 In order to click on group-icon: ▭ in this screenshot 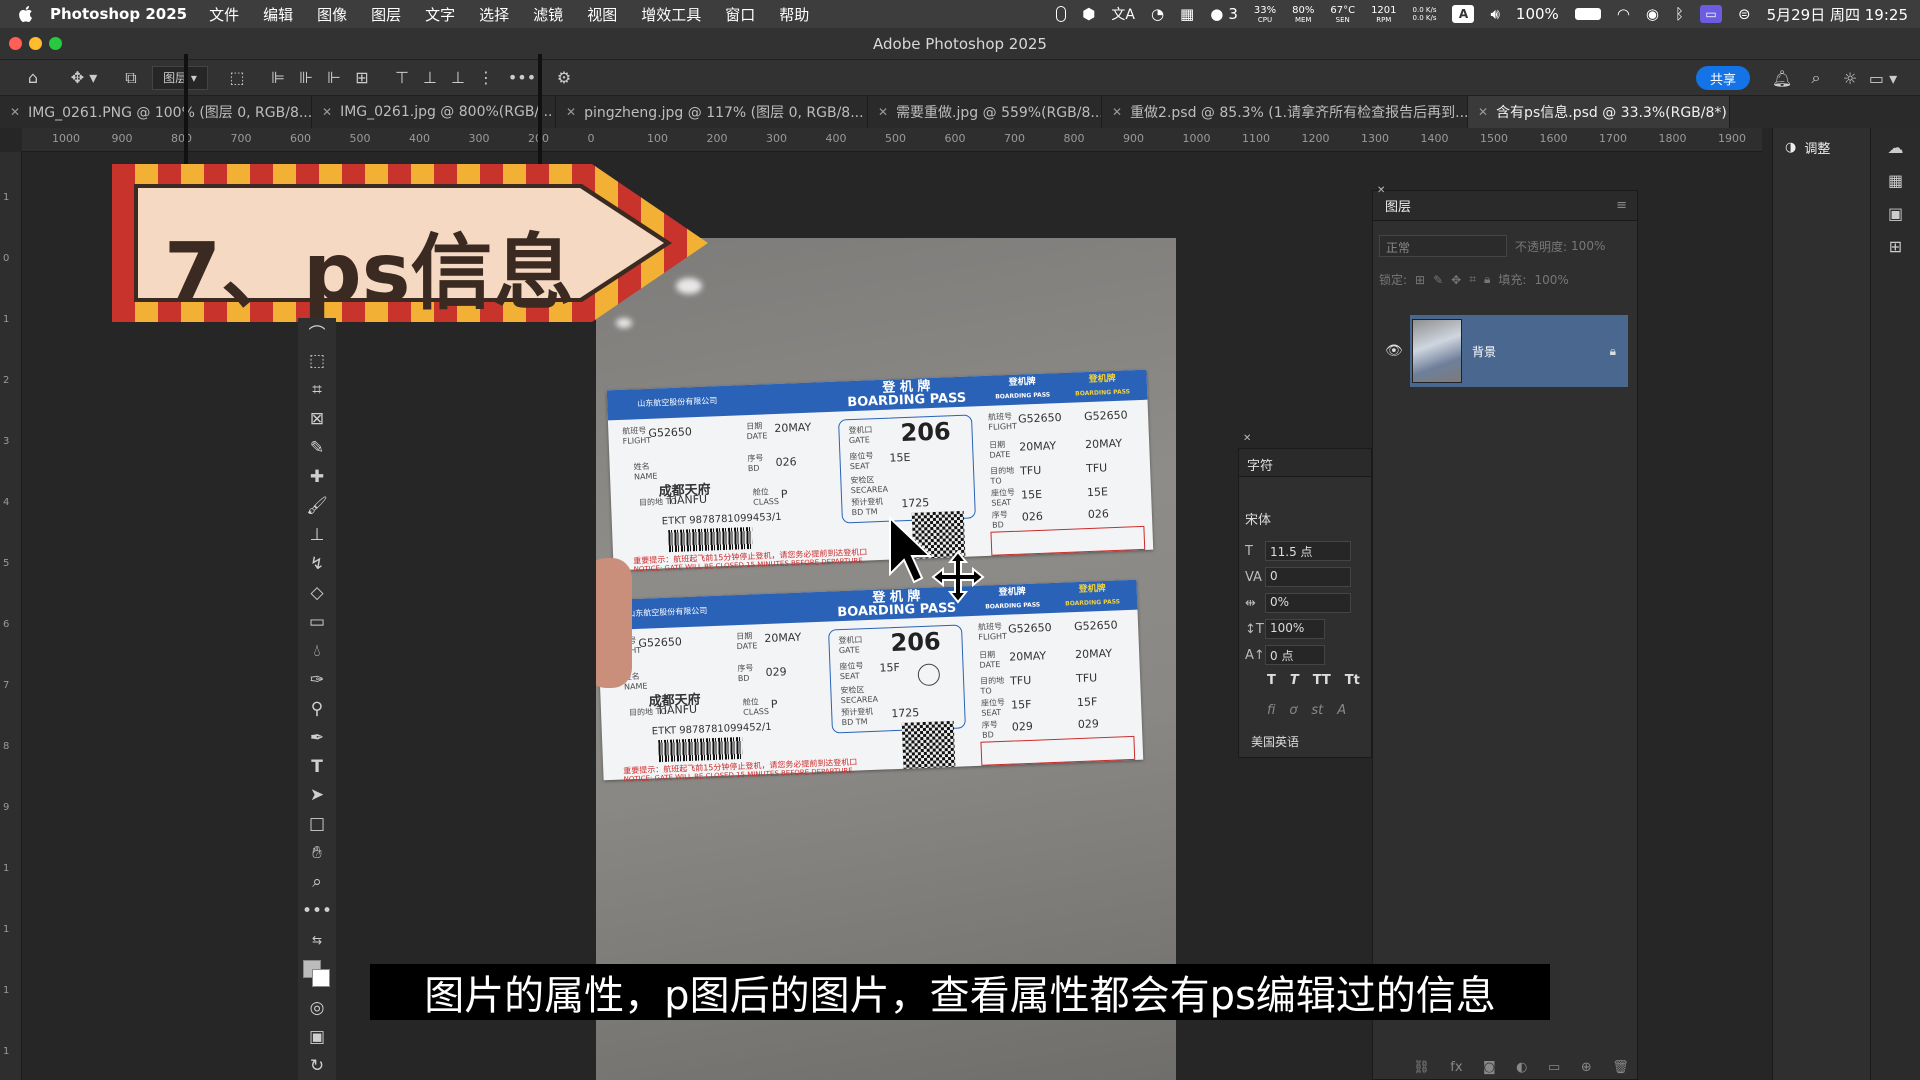, I will do `click(1554, 1067)`.